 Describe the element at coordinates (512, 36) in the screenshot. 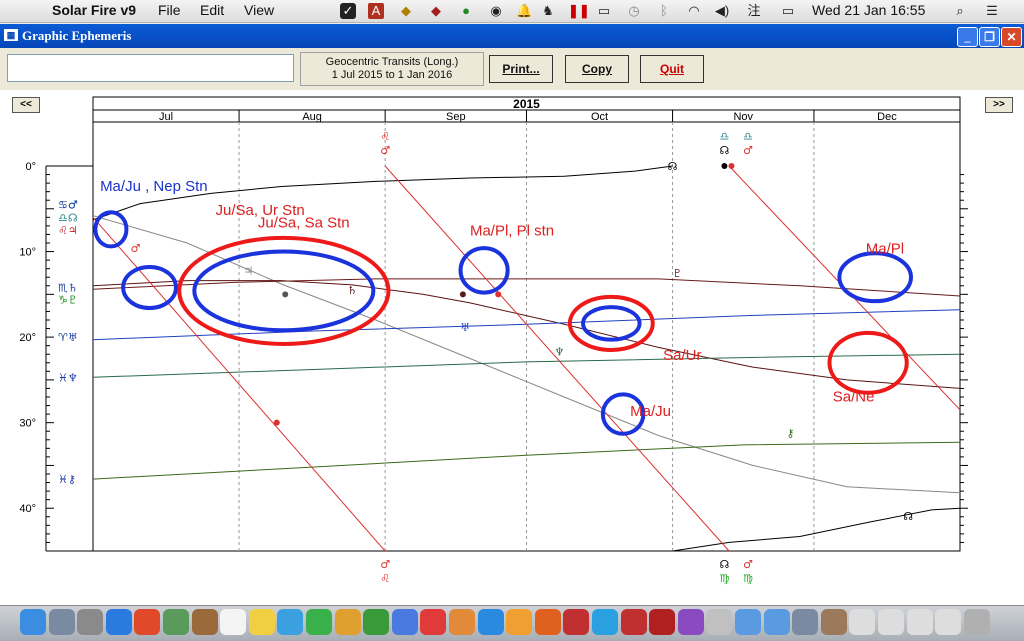

I see `window-titlebar: ▦ Graphic Ephemeris _ ❐ ✕` at that location.